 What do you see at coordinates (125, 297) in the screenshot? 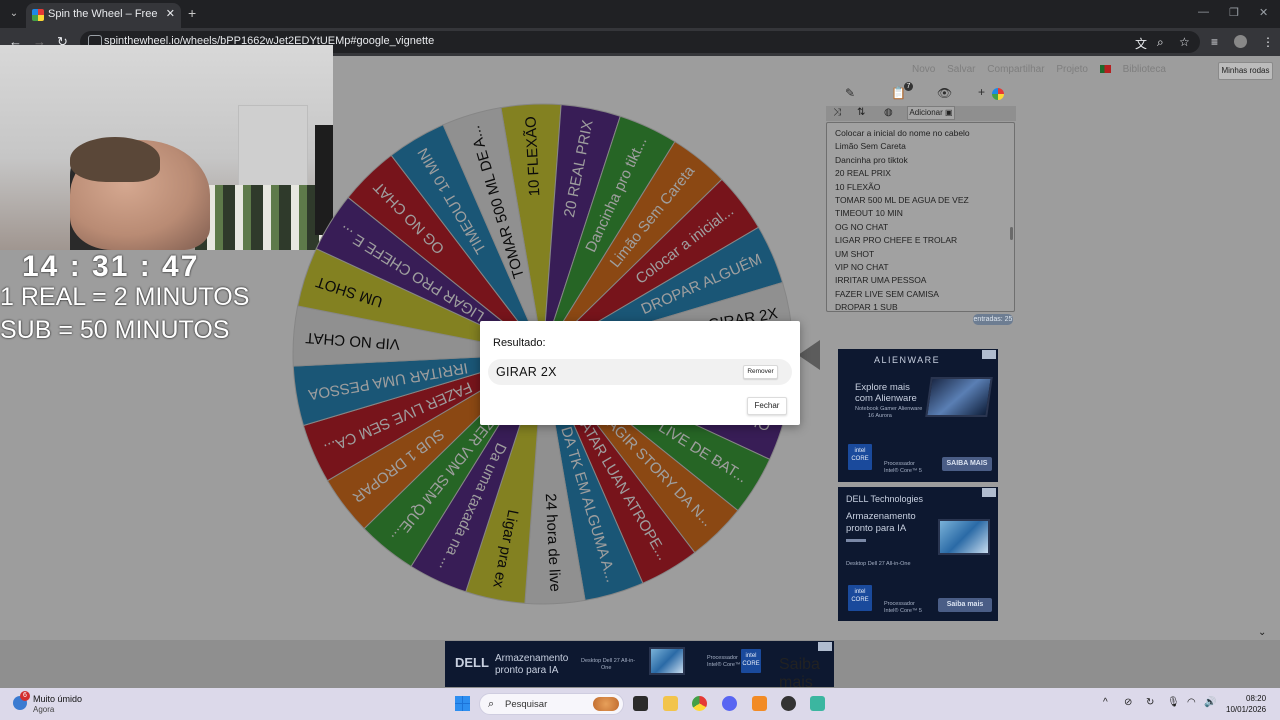
I see `stream-rule-real: 1 REAL = 2 MINUTOS` at bounding box center [125, 297].